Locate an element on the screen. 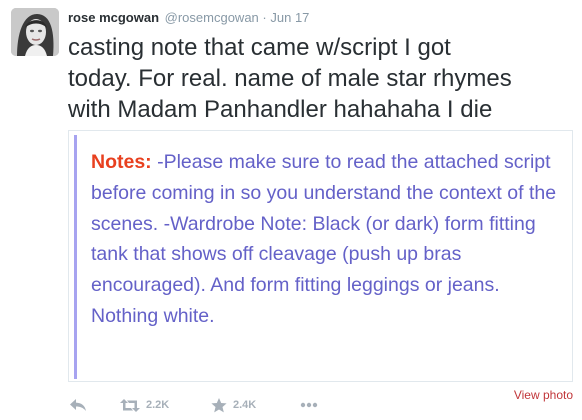 The height and width of the screenshot is (420, 582). star-icon is located at coordinates (219, 404).